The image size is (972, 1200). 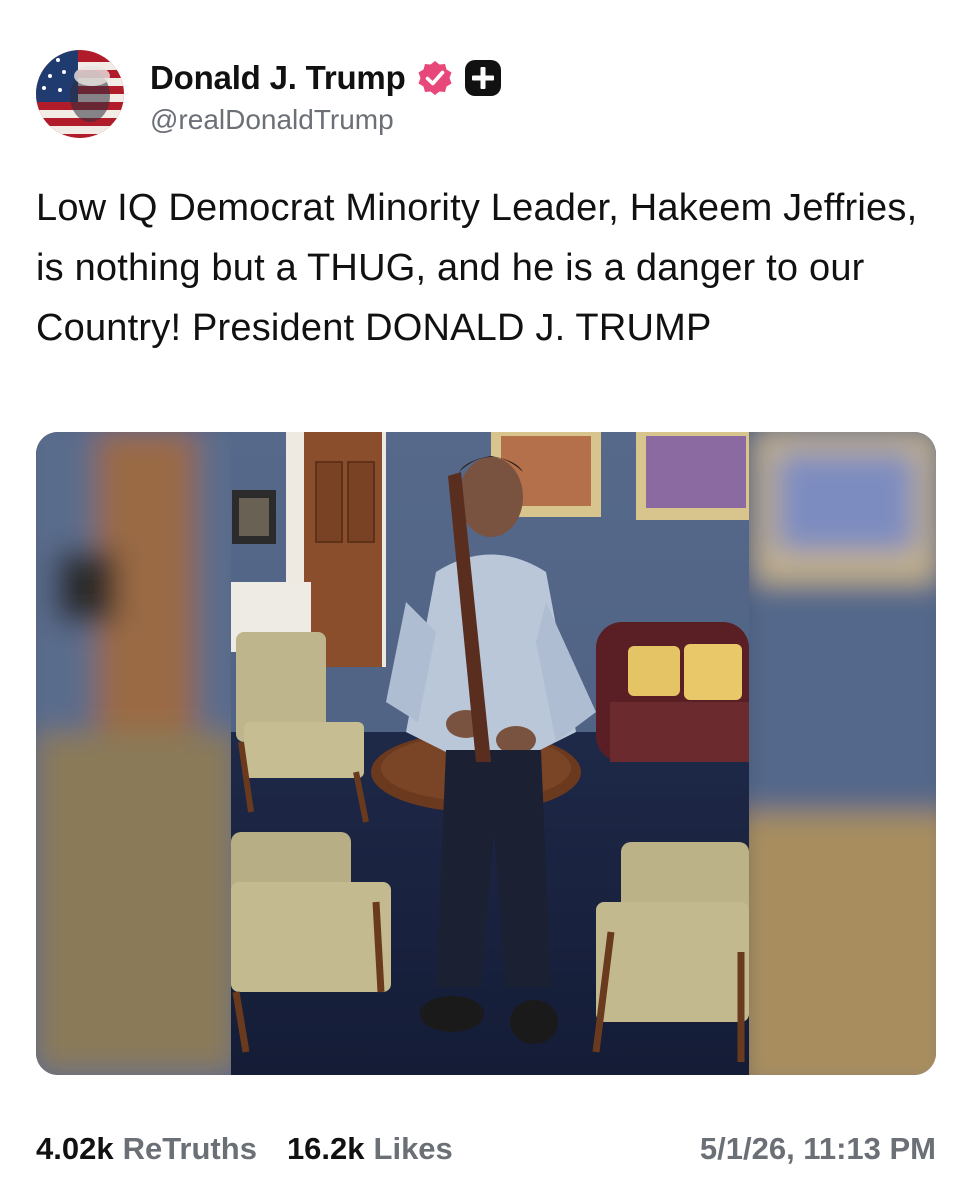 I want to click on blurred-left-panel, so click(x=146, y=753).